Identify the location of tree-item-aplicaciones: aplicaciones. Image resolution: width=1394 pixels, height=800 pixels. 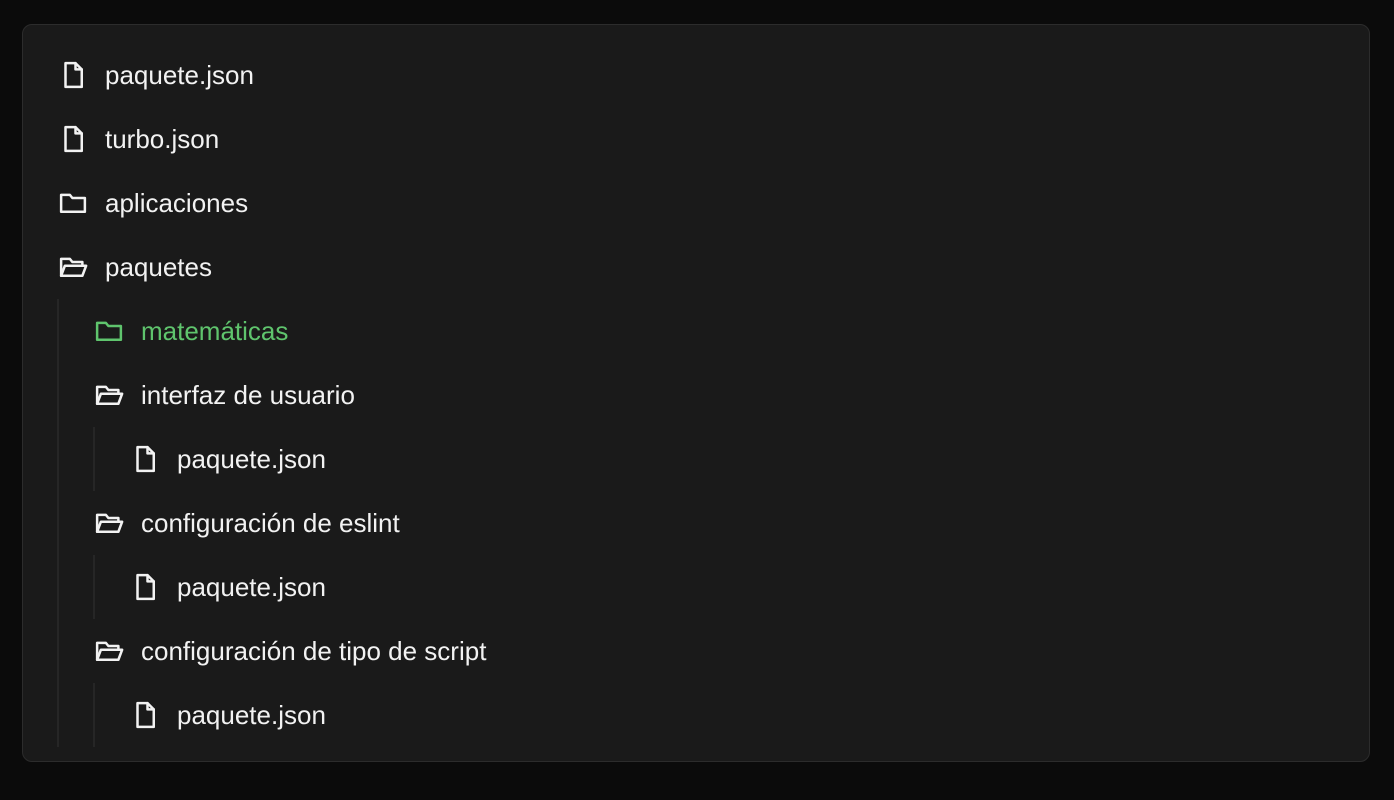
(703, 203).